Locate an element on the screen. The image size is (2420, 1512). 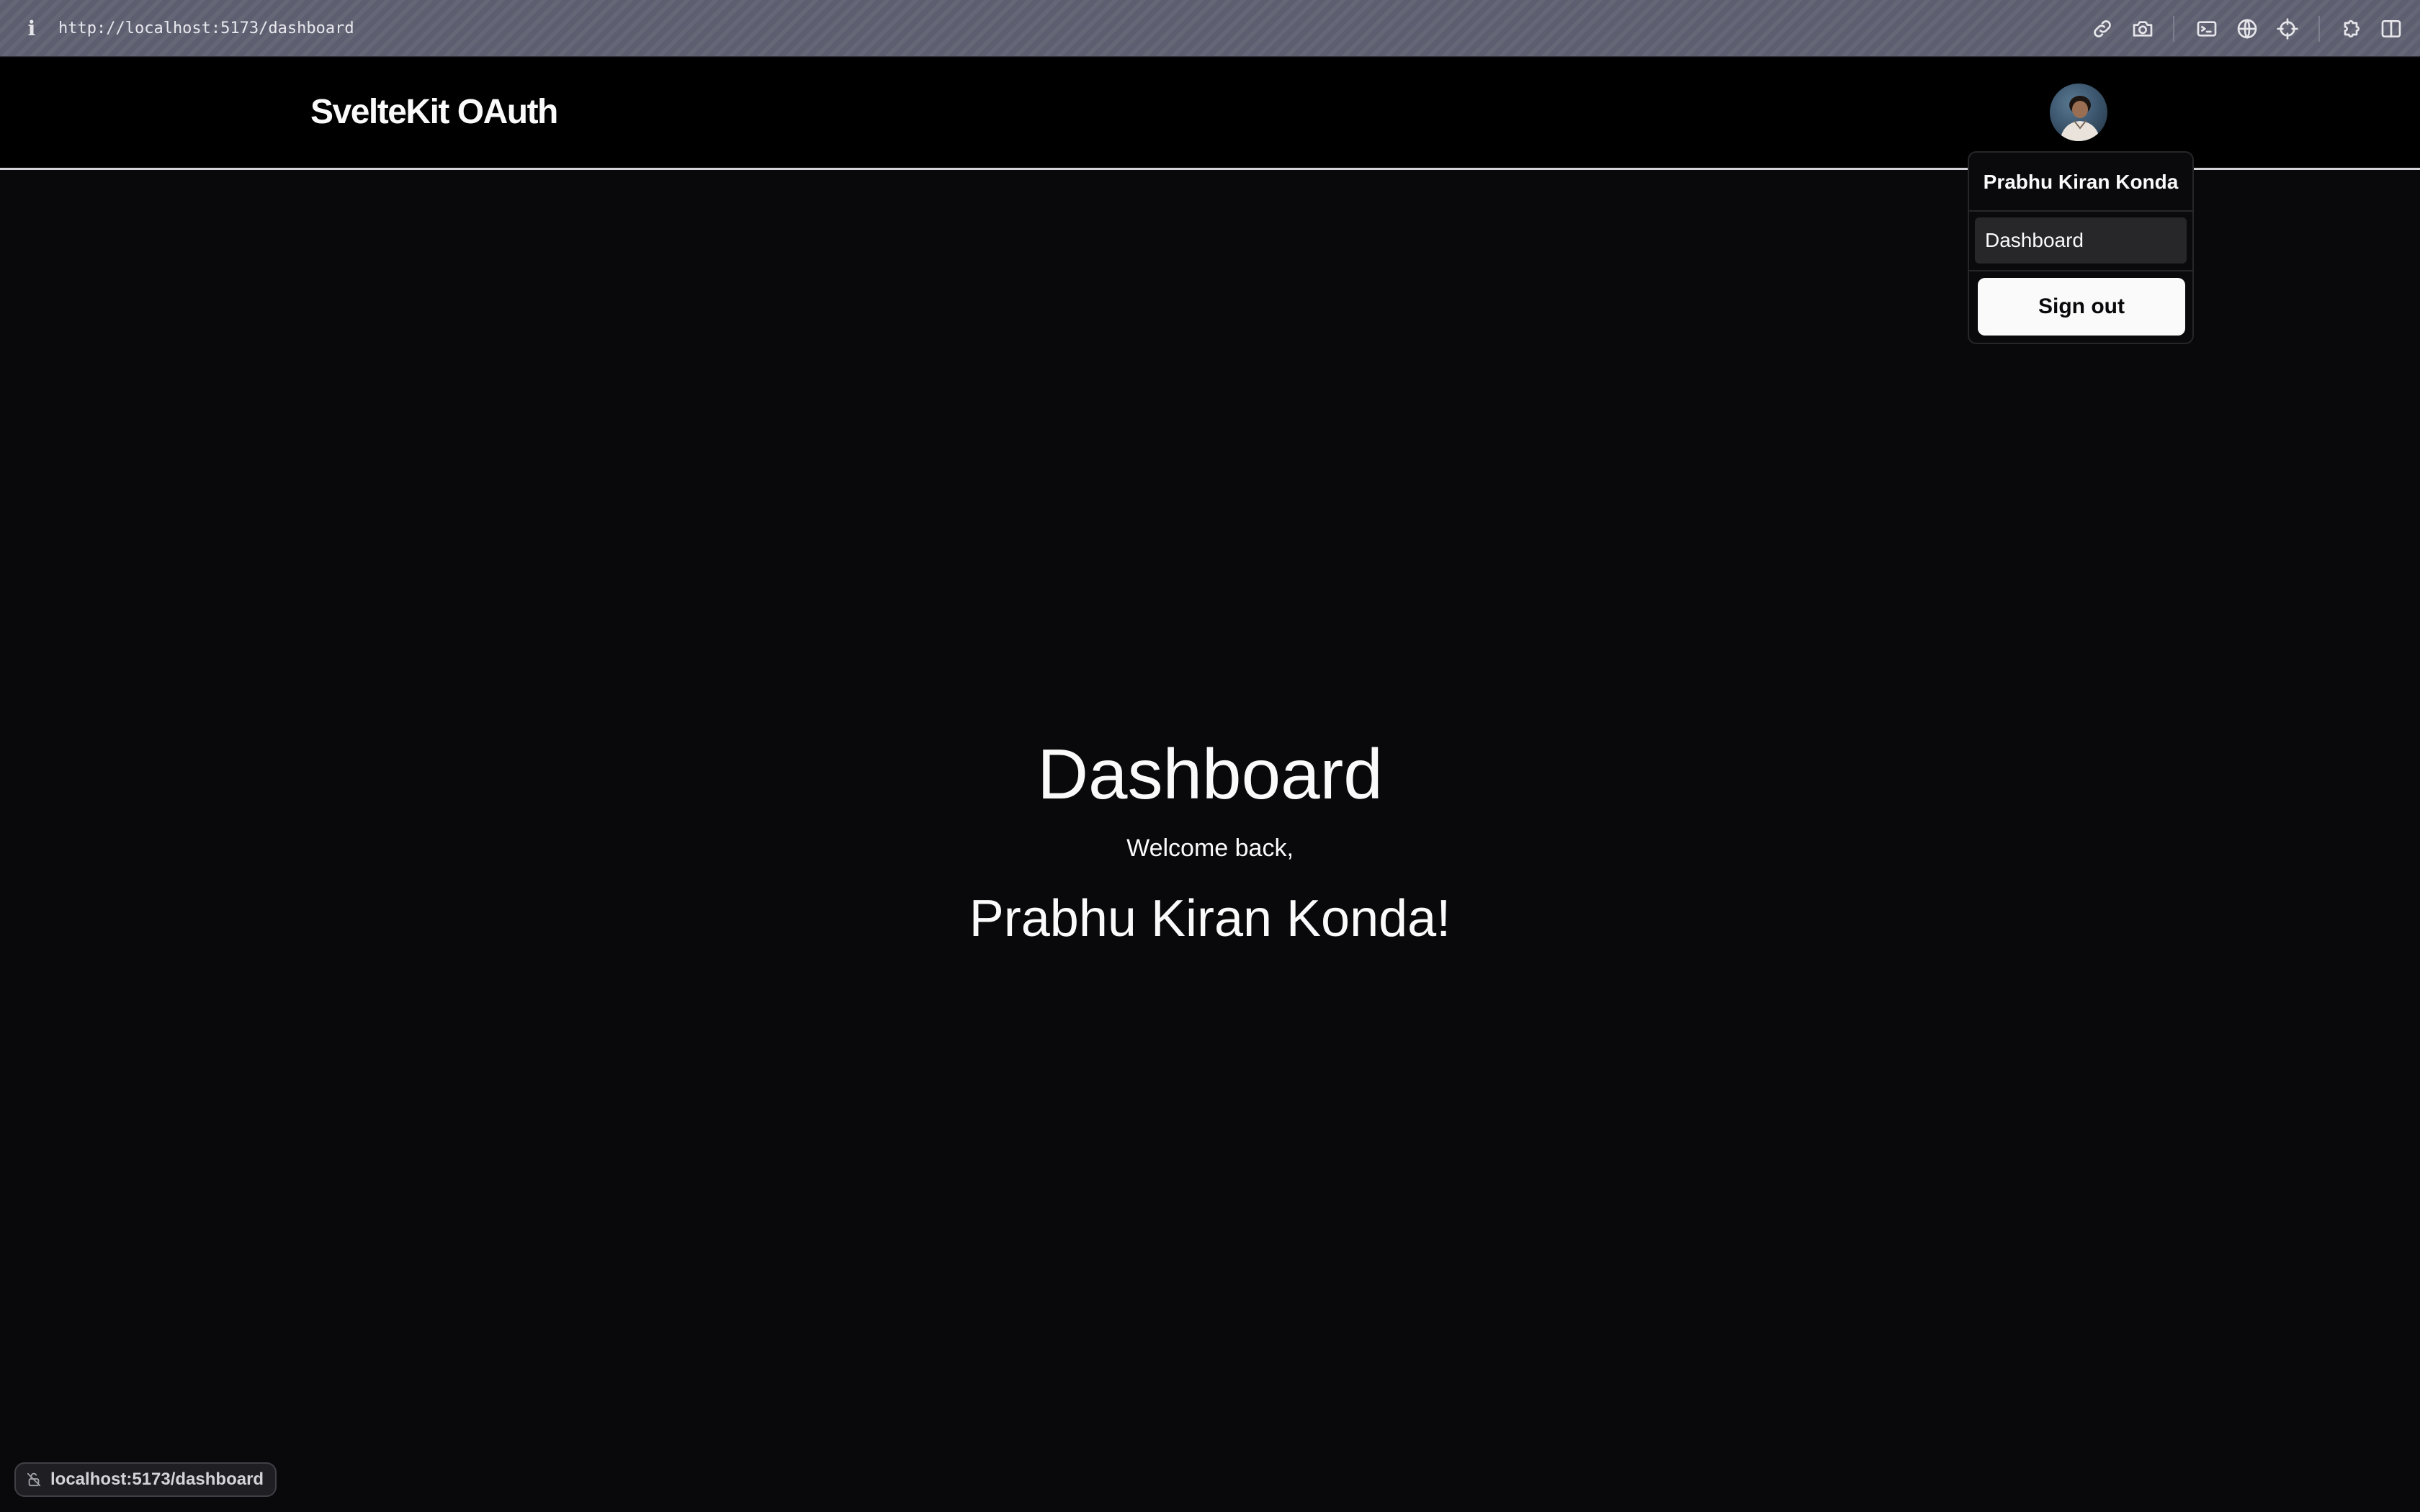
link-icon is located at coordinates (2102, 28).